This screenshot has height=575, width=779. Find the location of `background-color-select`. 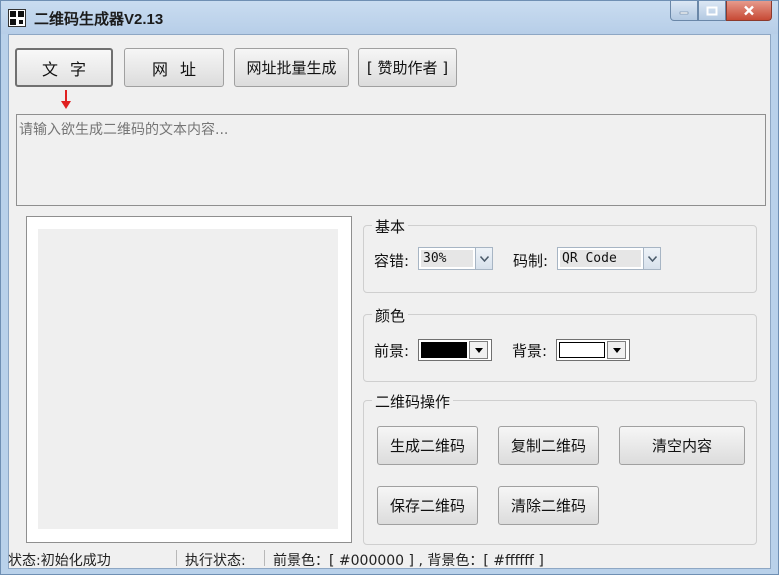

background-color-select is located at coordinates (593, 350).